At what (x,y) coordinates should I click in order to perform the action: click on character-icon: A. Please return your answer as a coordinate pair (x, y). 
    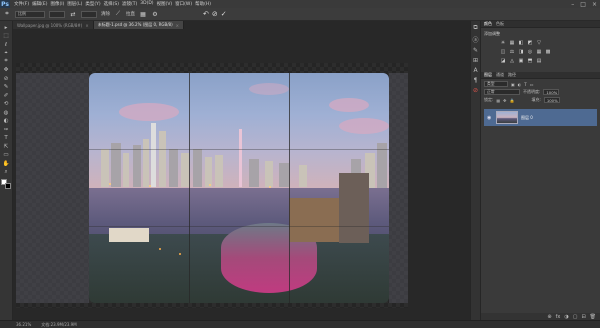
    Looking at the image, I should click on (475, 70).